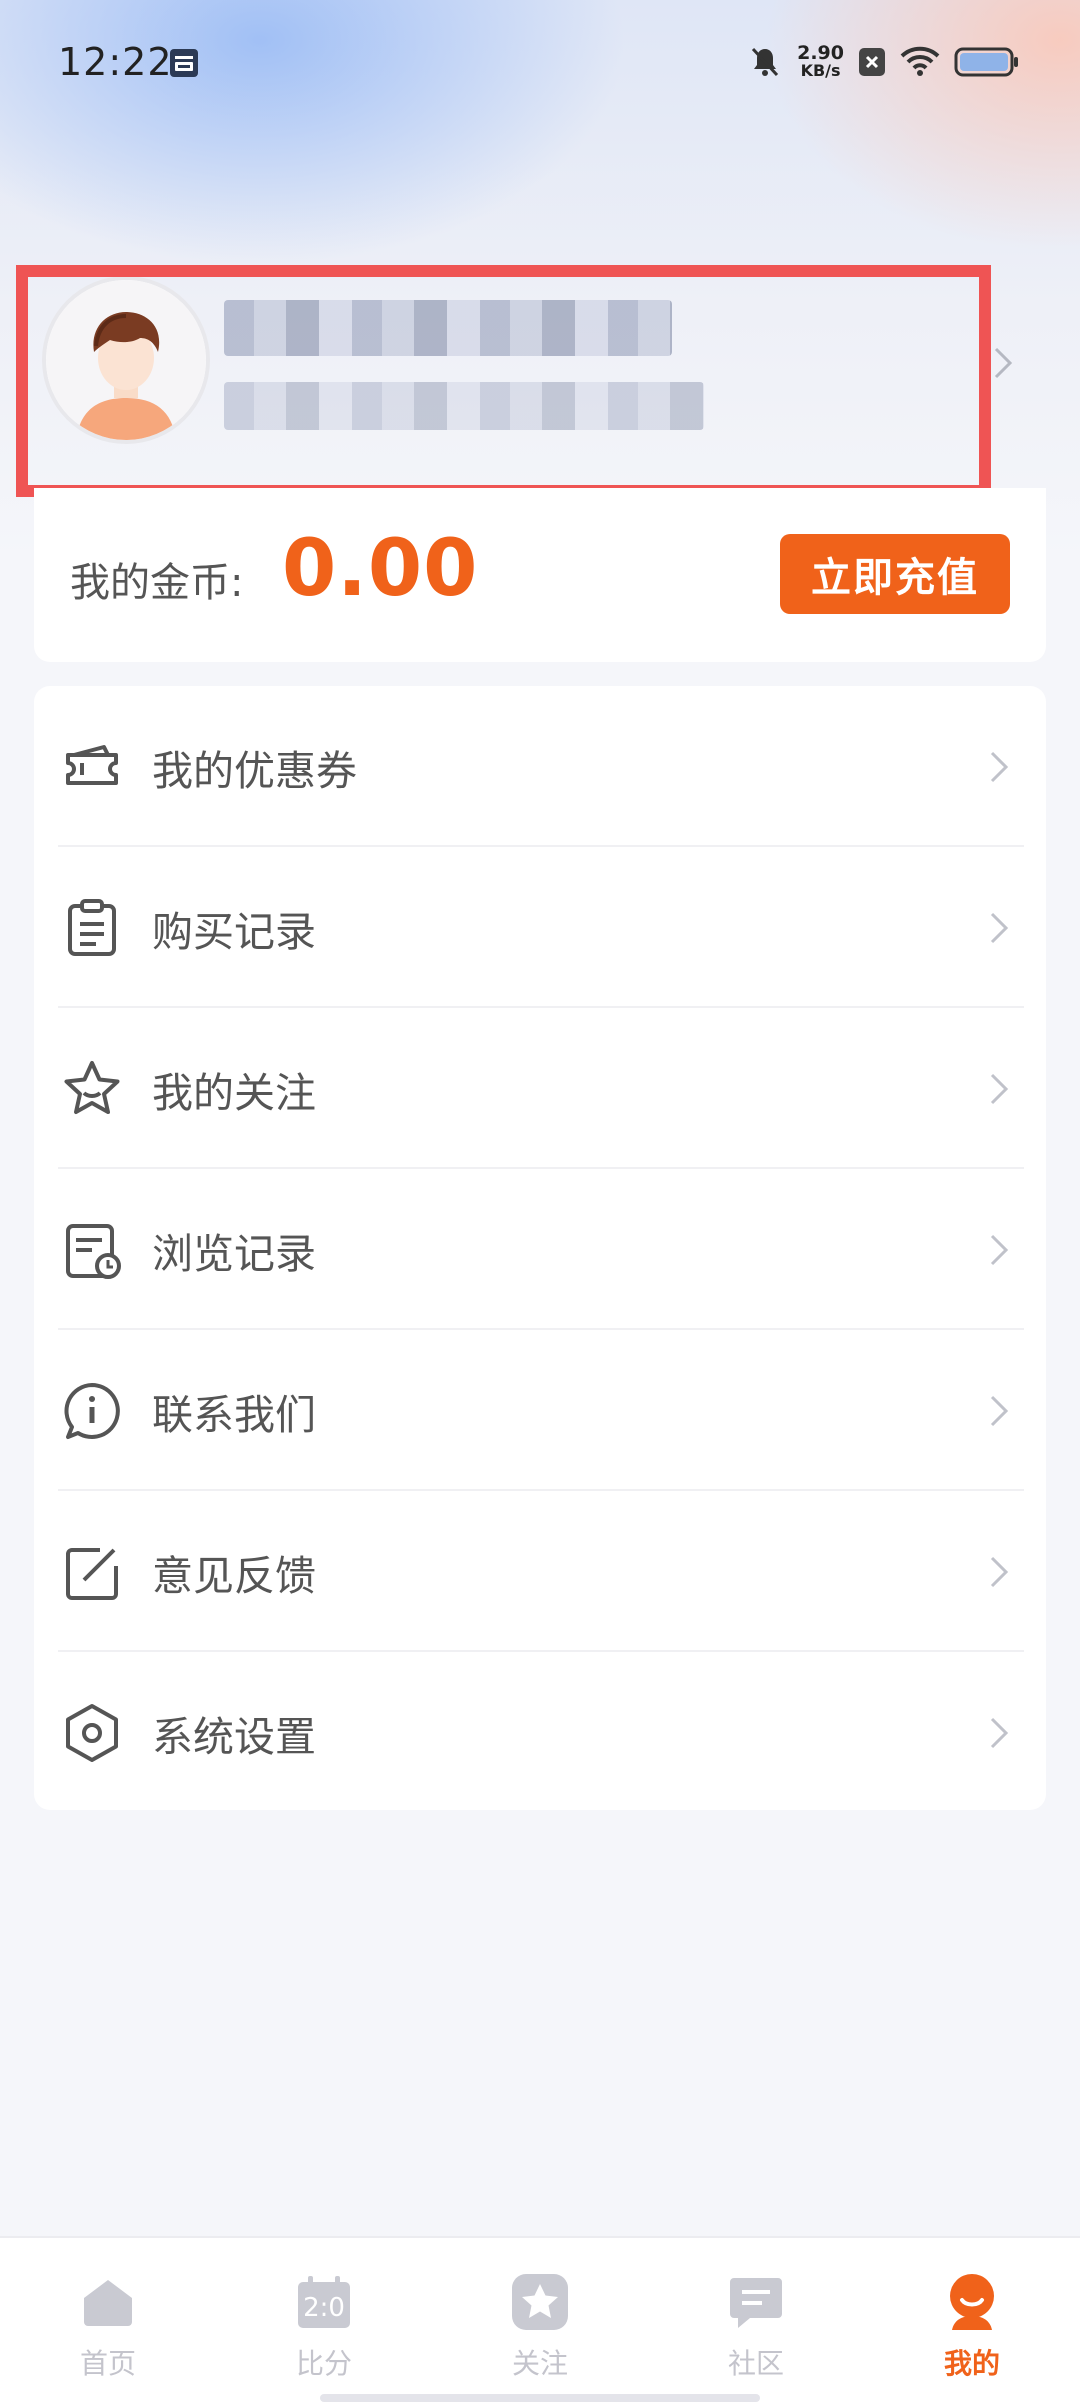 This screenshot has width=1080, height=2408. What do you see at coordinates (755, 2363) in the screenshot?
I see `nav-label: 社区` at bounding box center [755, 2363].